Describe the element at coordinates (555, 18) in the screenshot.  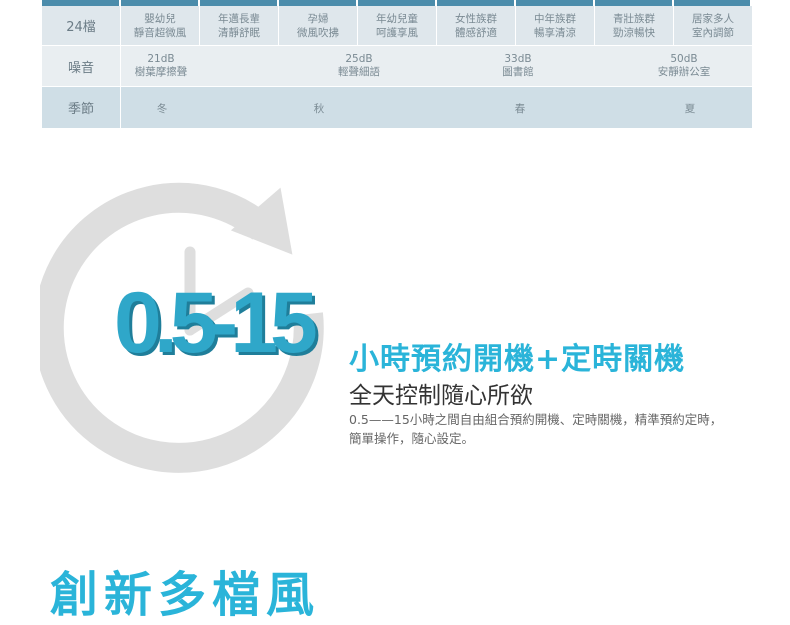
I see `speed-cell-line1: 中年族群` at that location.